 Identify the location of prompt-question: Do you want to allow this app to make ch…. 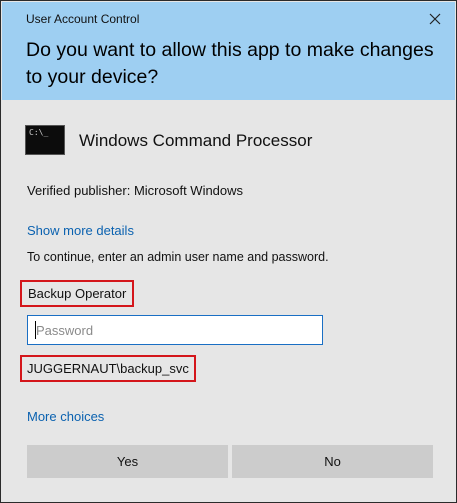
(230, 63).